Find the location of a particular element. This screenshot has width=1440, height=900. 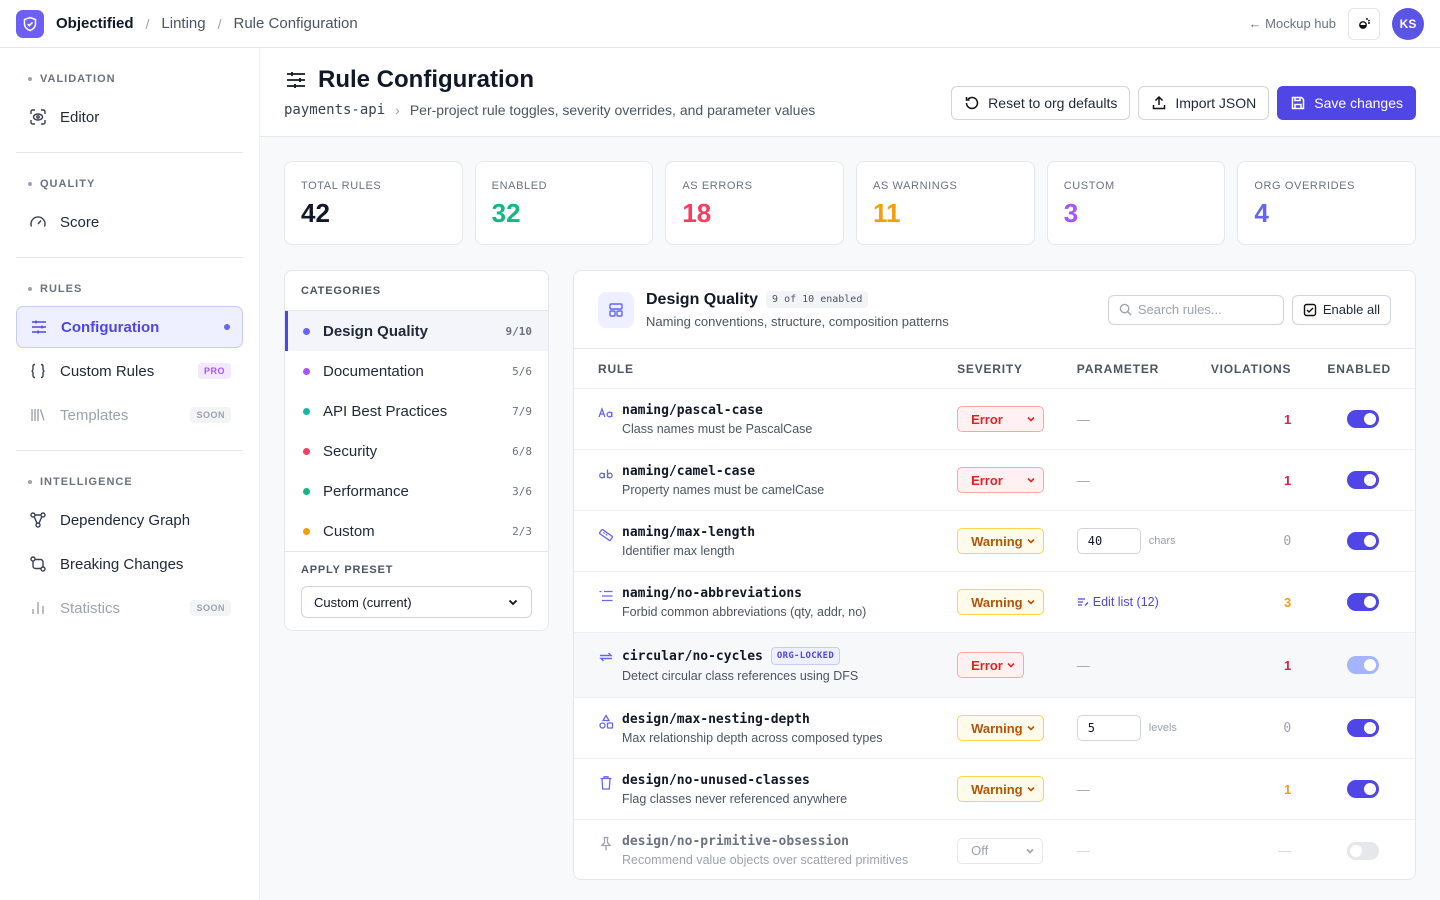

rule-description: Property names must be camelCase is located at coordinates (723, 489).